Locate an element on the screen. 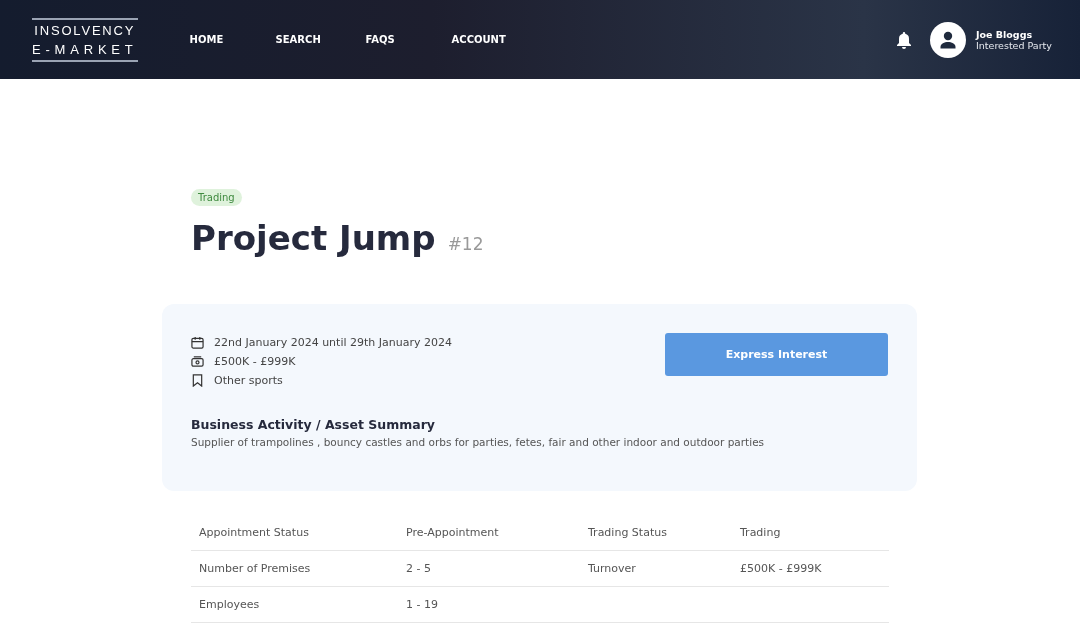 Image resolution: width=1080 pixels, height=631 pixels. detail-text: 22nd January 2024 until 29th January 2024 is located at coordinates (333, 342).